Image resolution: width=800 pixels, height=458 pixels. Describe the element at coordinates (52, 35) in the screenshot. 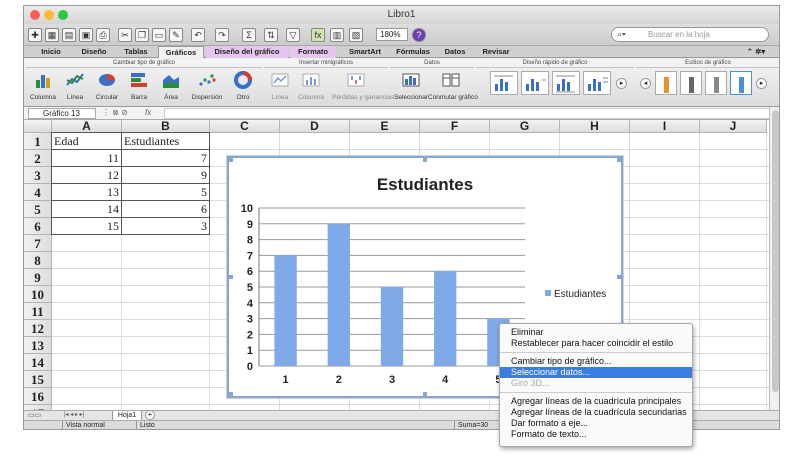

I see `templates-icon: ▦` at that location.